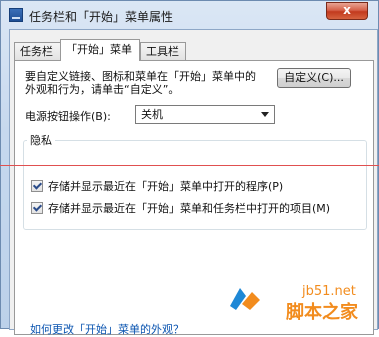 The height and width of the screenshot is (337, 379). I want to click on power-button-select: 关机, so click(205, 114).